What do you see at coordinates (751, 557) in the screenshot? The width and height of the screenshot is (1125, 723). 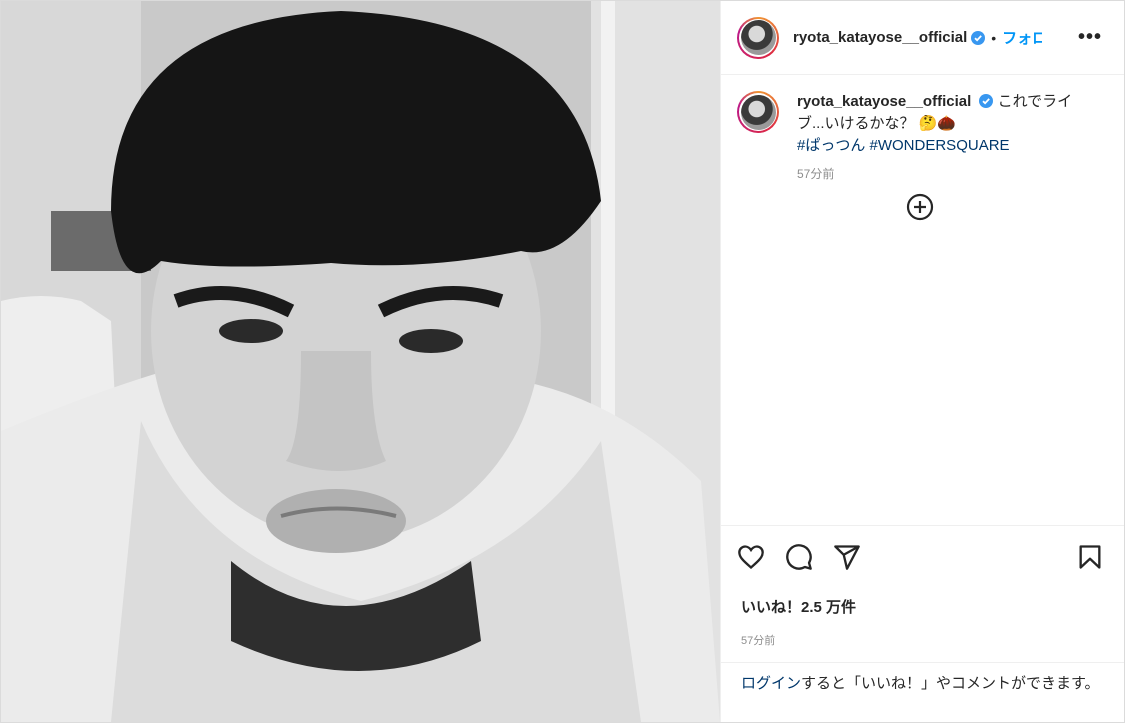 I see `heart-icon` at bounding box center [751, 557].